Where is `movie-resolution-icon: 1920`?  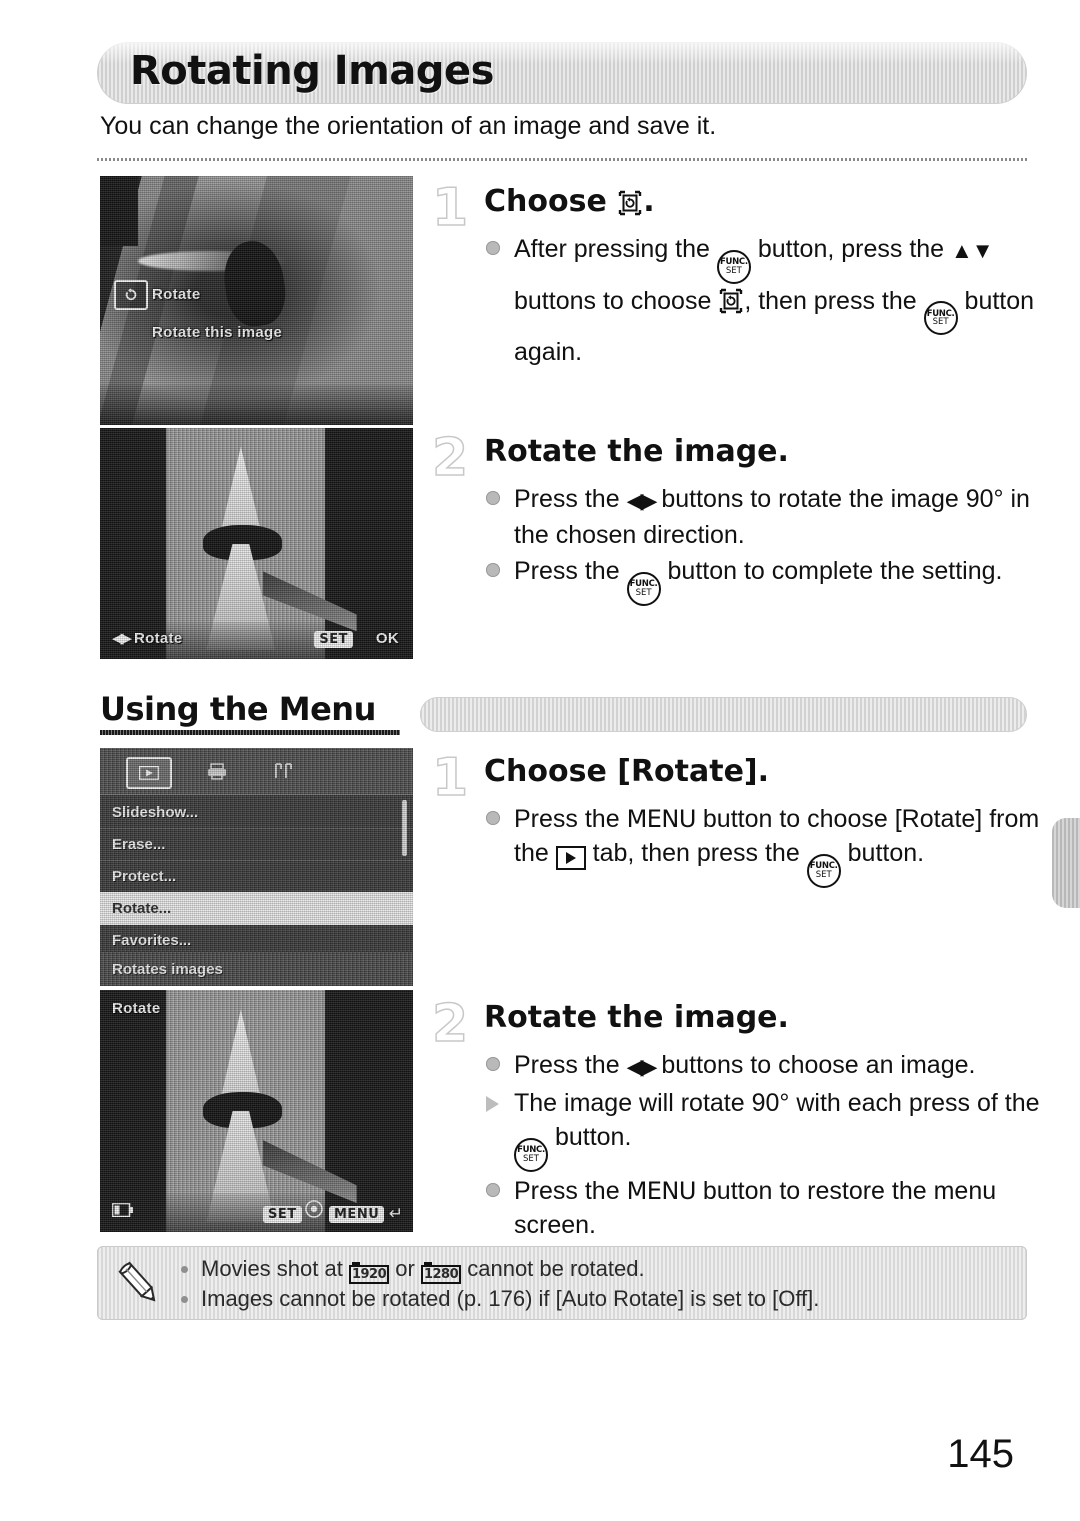 movie-resolution-icon: 1920 is located at coordinates (369, 1273).